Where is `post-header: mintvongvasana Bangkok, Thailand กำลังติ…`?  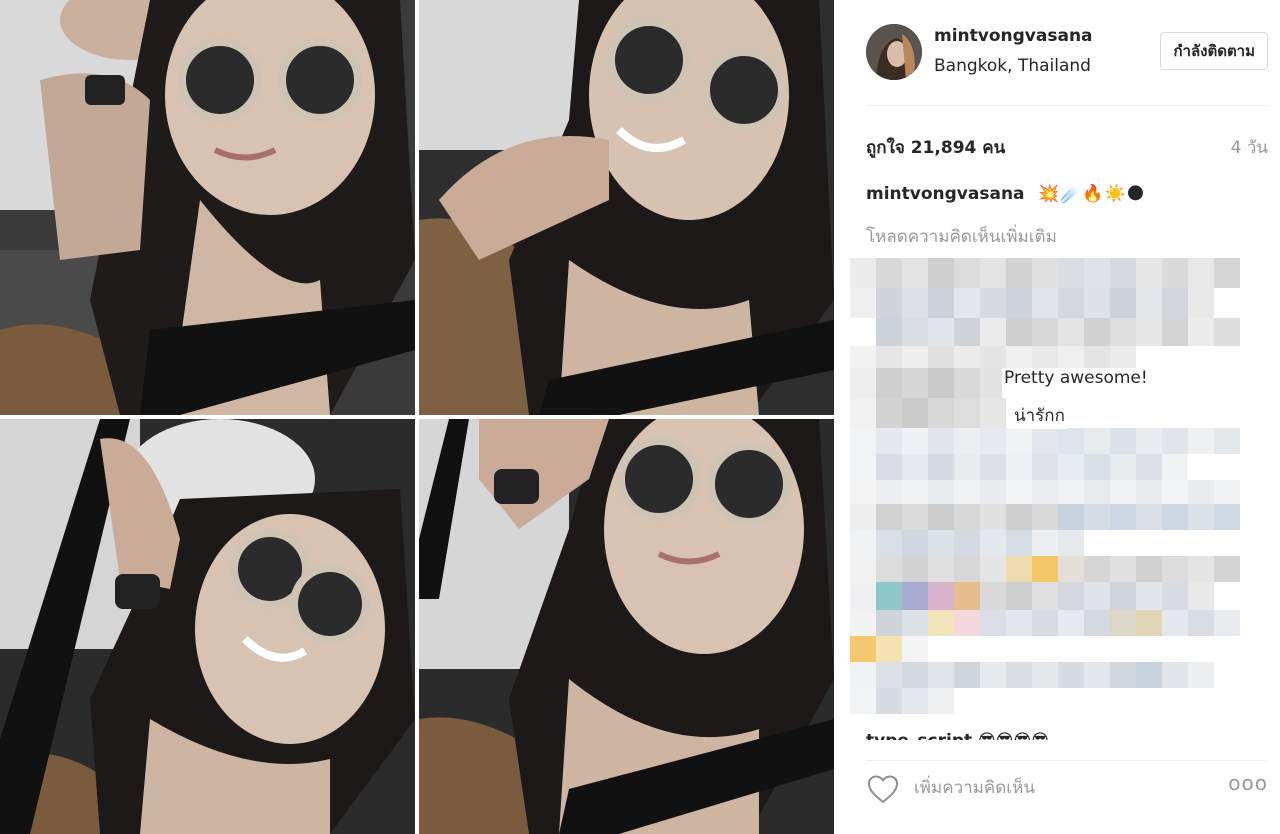
post-header: mintvongvasana Bangkok, Thailand กำลังติ… is located at coordinates (1067, 64).